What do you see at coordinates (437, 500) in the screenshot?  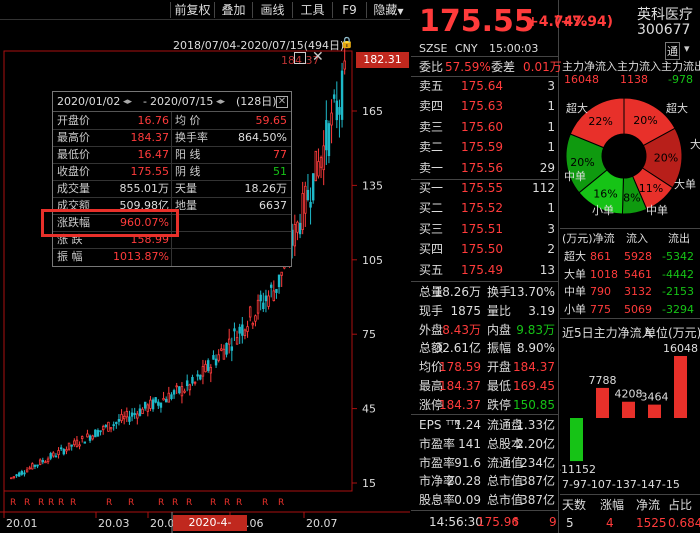 I see `fundamental-label: 股息率` at bounding box center [437, 500].